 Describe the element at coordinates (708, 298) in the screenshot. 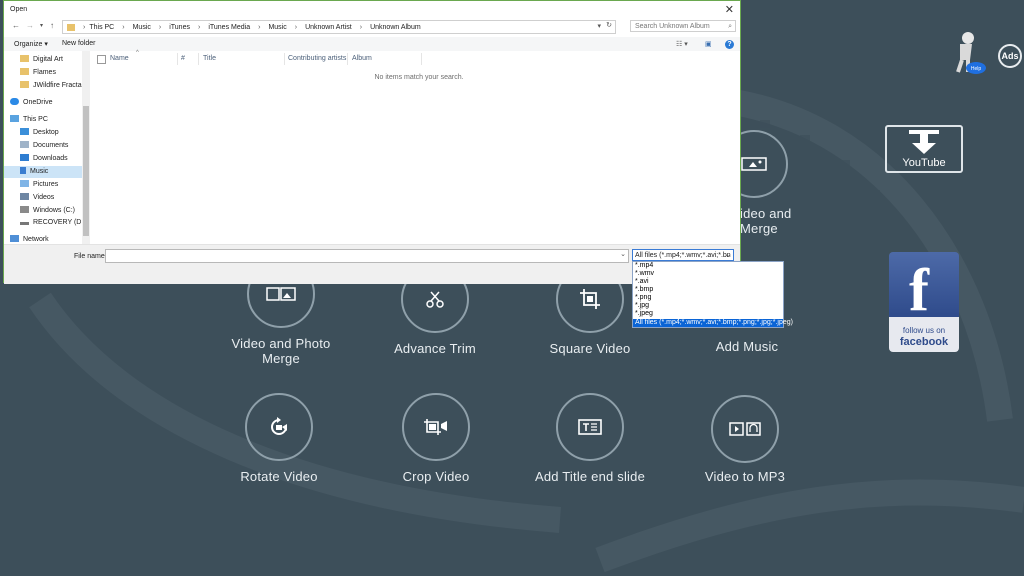

I see `filetype-option: *.png` at that location.